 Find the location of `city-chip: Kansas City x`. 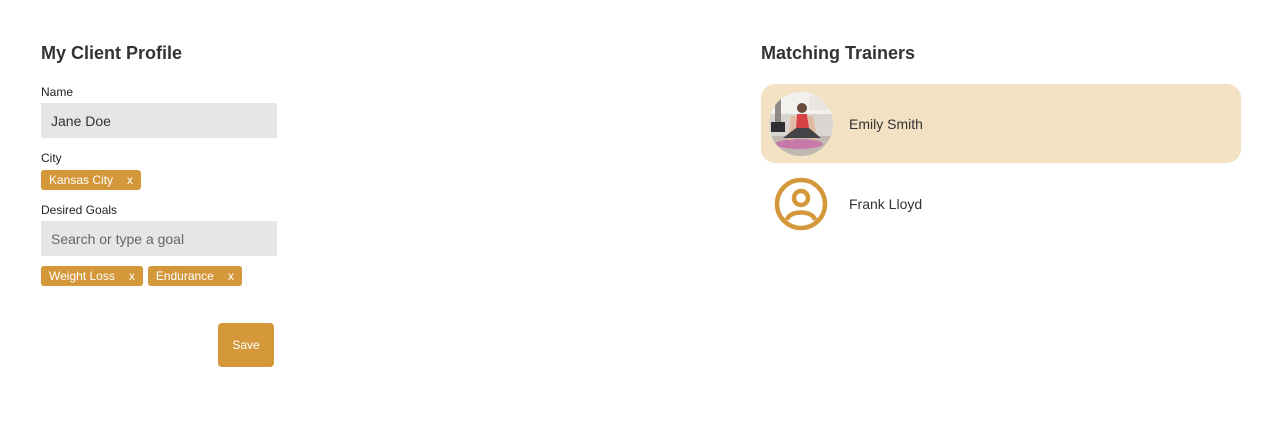

city-chip: Kansas City x is located at coordinates (91, 180).